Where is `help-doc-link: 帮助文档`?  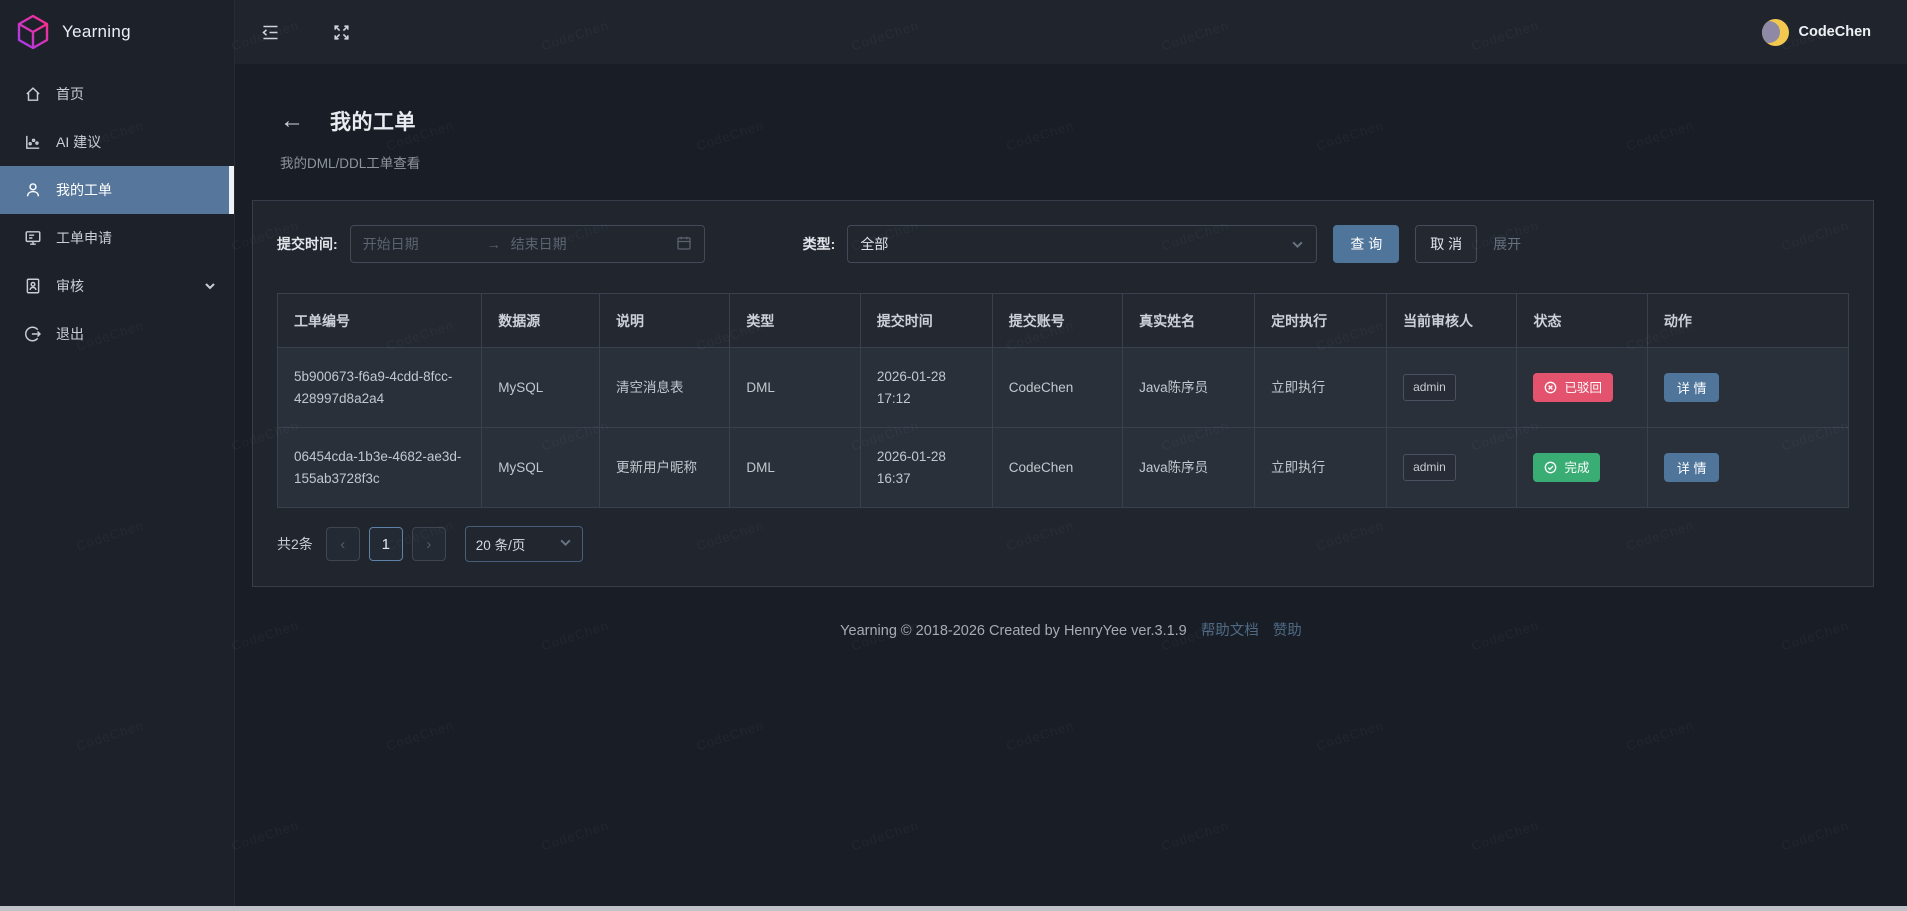 help-doc-link: 帮助文档 is located at coordinates (1230, 631).